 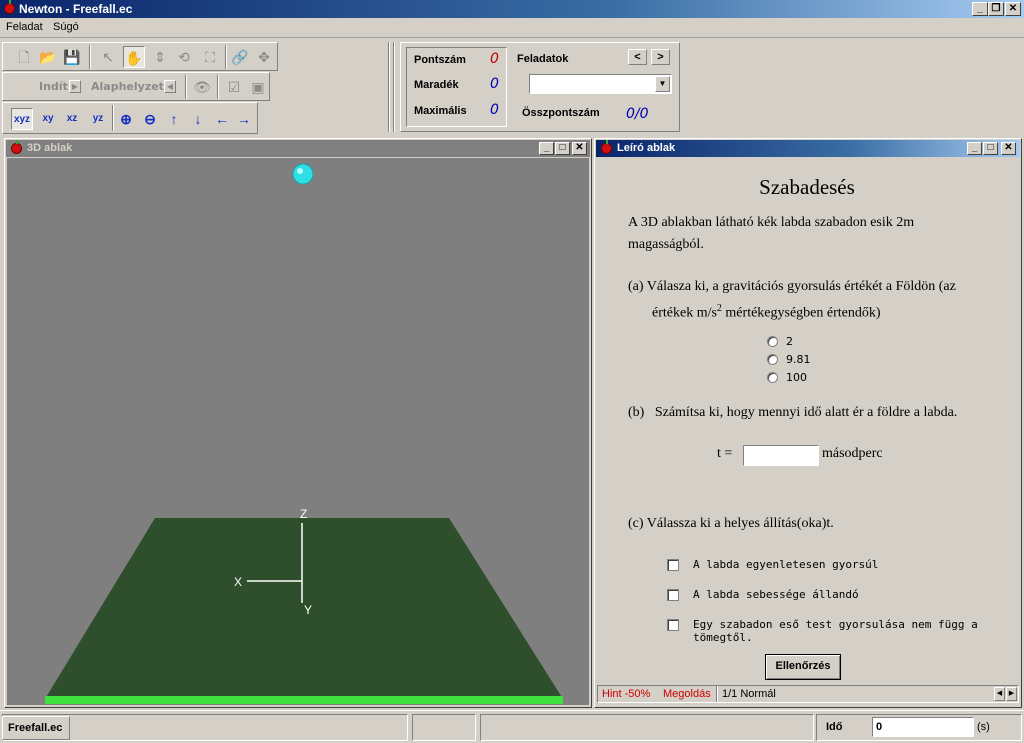 I want to click on desc-close-button: ✕, so click(x=1008, y=148).